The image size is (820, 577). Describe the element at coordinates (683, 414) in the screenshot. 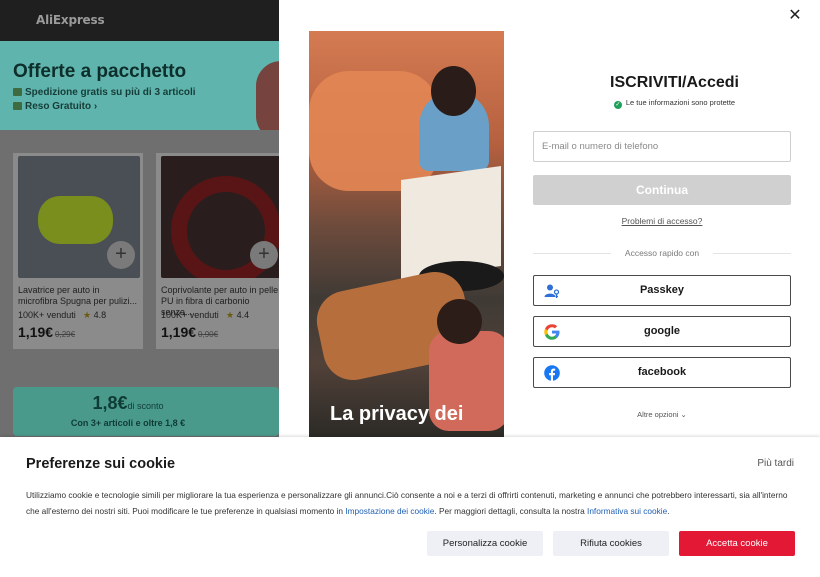

I see `chevron-down-icon: ⌄` at that location.